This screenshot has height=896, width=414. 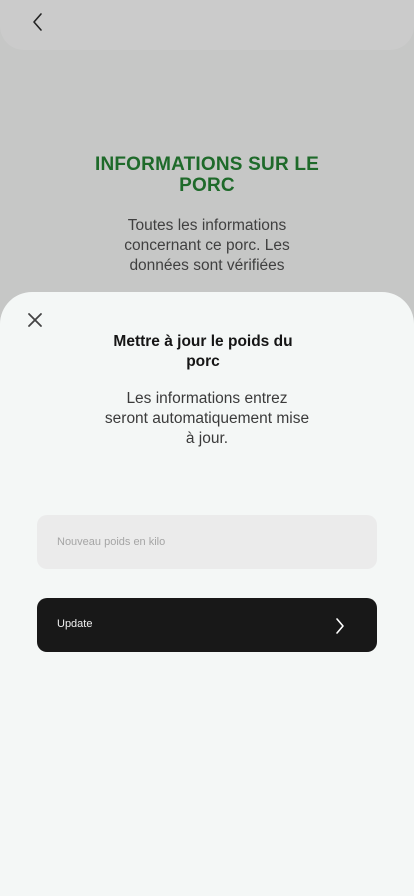 What do you see at coordinates (207, 625) in the screenshot?
I see `update-button: Update` at bounding box center [207, 625].